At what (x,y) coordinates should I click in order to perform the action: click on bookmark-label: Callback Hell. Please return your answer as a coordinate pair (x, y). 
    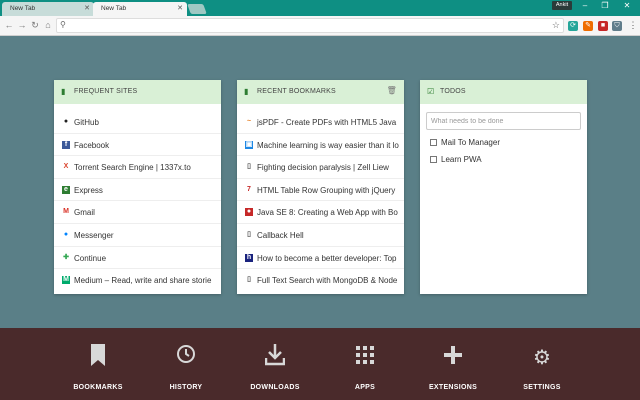
    Looking at the image, I should click on (280, 235).